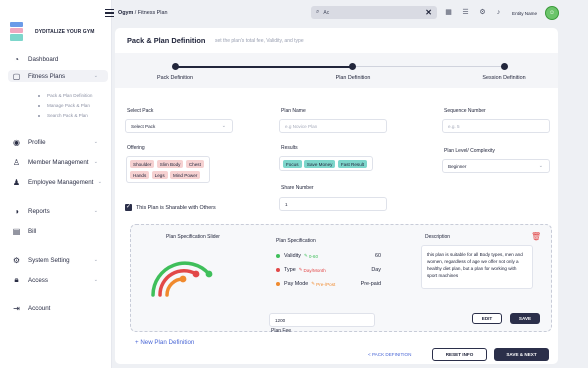  Describe the element at coordinates (389, 354) in the screenshot. I see `back-pack-definition-link: < PACK DEFINITION` at that location.